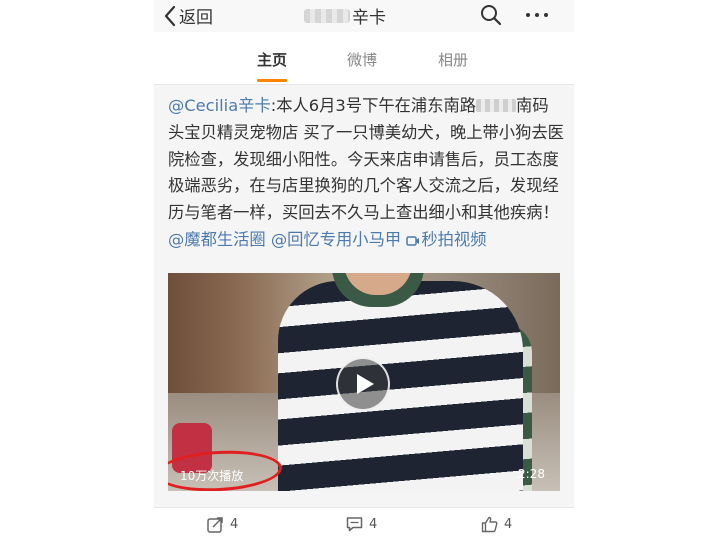 The width and height of the screenshot is (704, 543). I want to click on profile-tabs: 主页 微博 相册, so click(364, 58).